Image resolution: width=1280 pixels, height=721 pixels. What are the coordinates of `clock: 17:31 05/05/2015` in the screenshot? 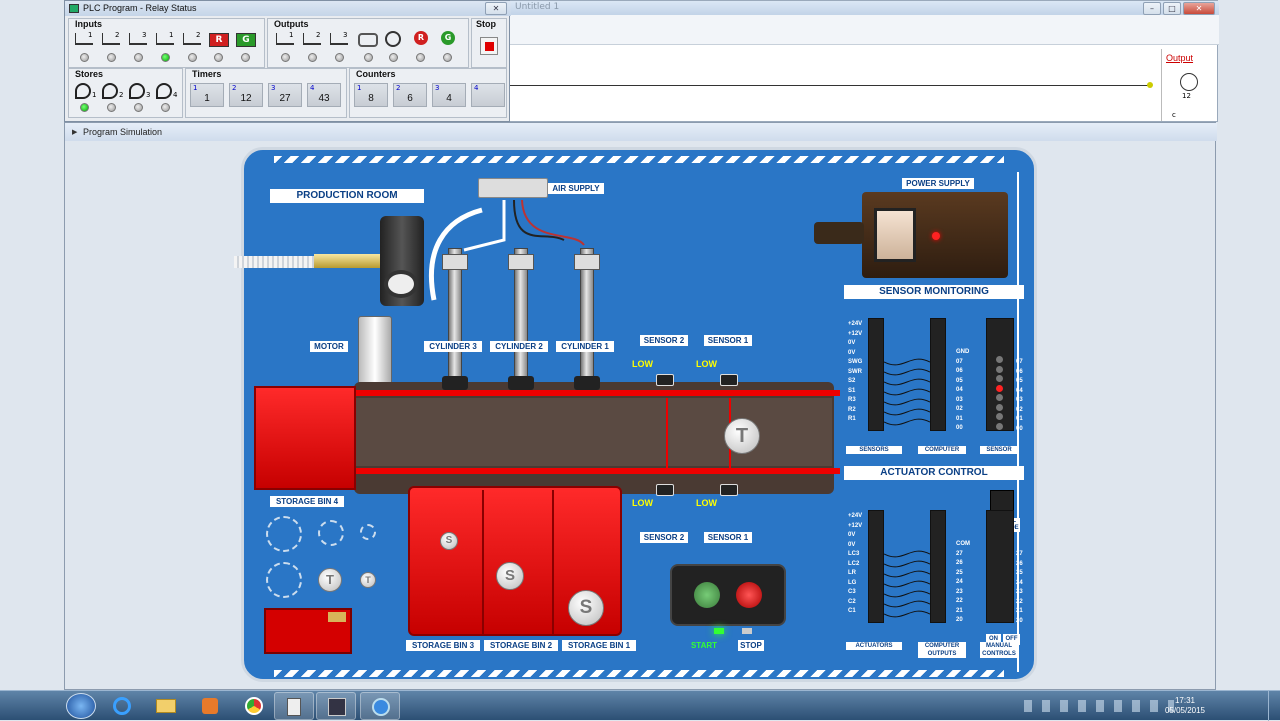 It's located at (1185, 706).